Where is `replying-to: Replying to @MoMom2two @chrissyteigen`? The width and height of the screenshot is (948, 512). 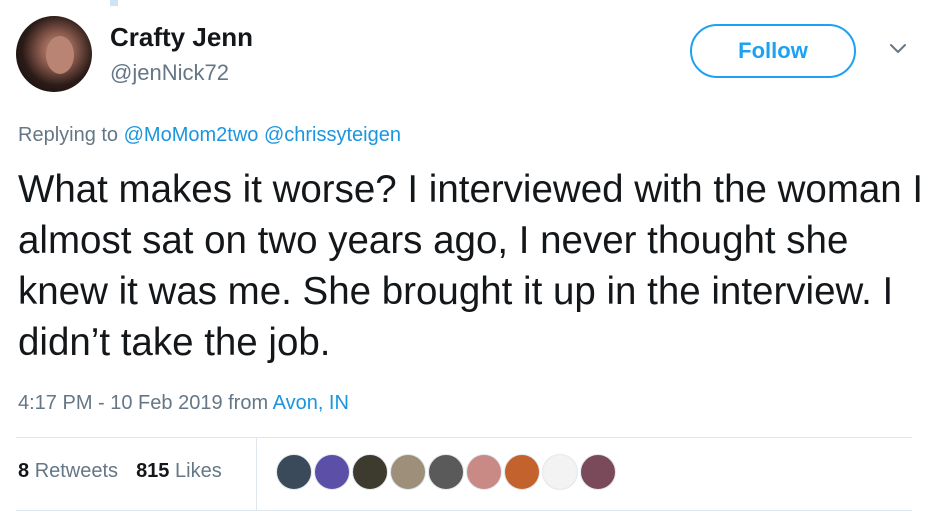
replying-to: Replying to @MoMom2two @chrissyteigen is located at coordinates (209, 135).